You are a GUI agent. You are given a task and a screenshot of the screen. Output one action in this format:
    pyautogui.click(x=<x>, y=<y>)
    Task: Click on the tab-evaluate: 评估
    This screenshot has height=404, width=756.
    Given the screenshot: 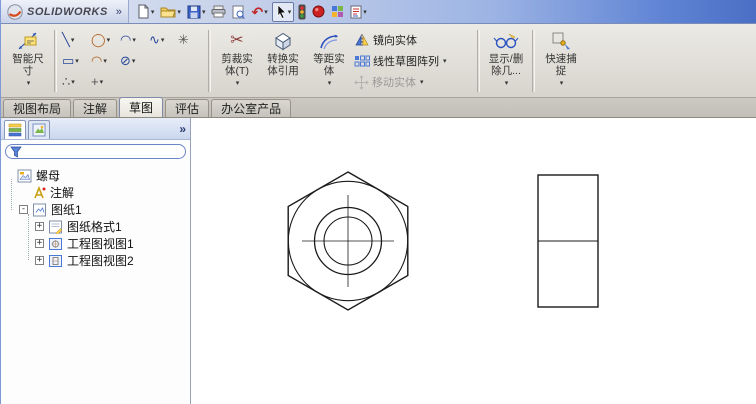 What is the action you would take?
    pyautogui.click(x=187, y=108)
    